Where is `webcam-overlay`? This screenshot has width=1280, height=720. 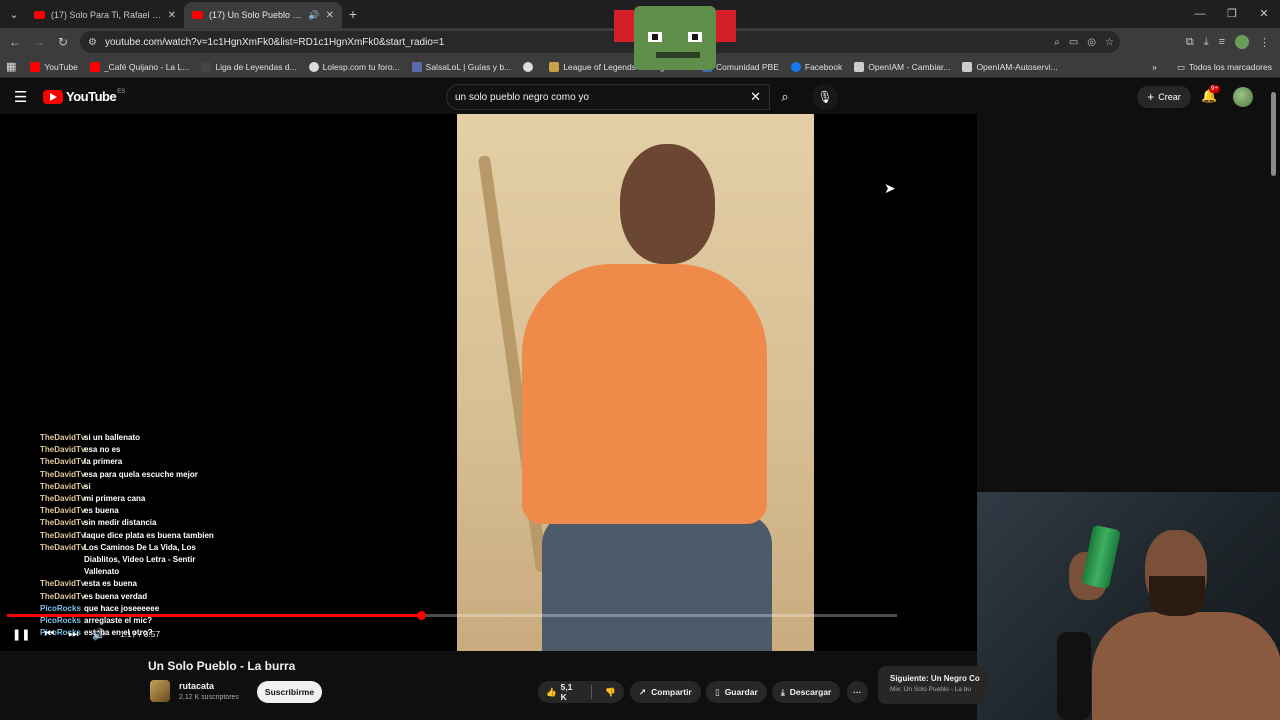
webcam-overlay is located at coordinates (1128, 606).